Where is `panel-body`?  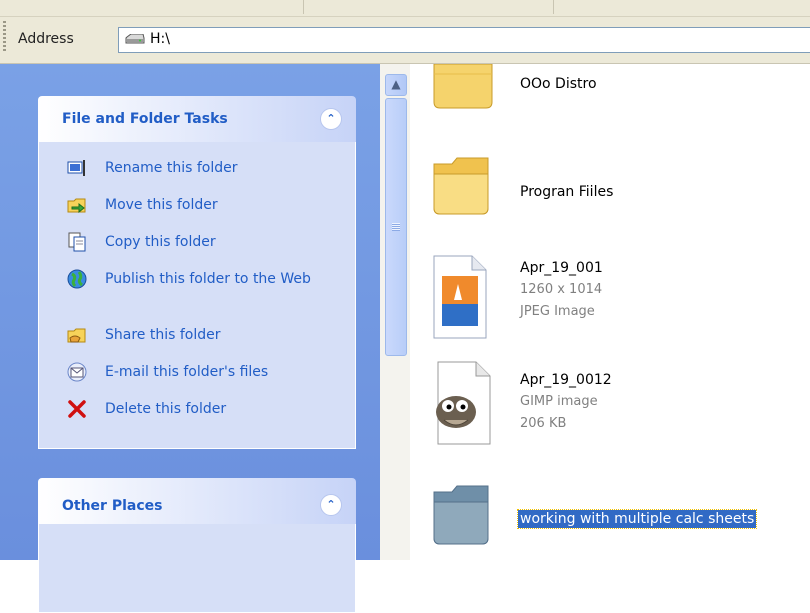 panel-body is located at coordinates (197, 568).